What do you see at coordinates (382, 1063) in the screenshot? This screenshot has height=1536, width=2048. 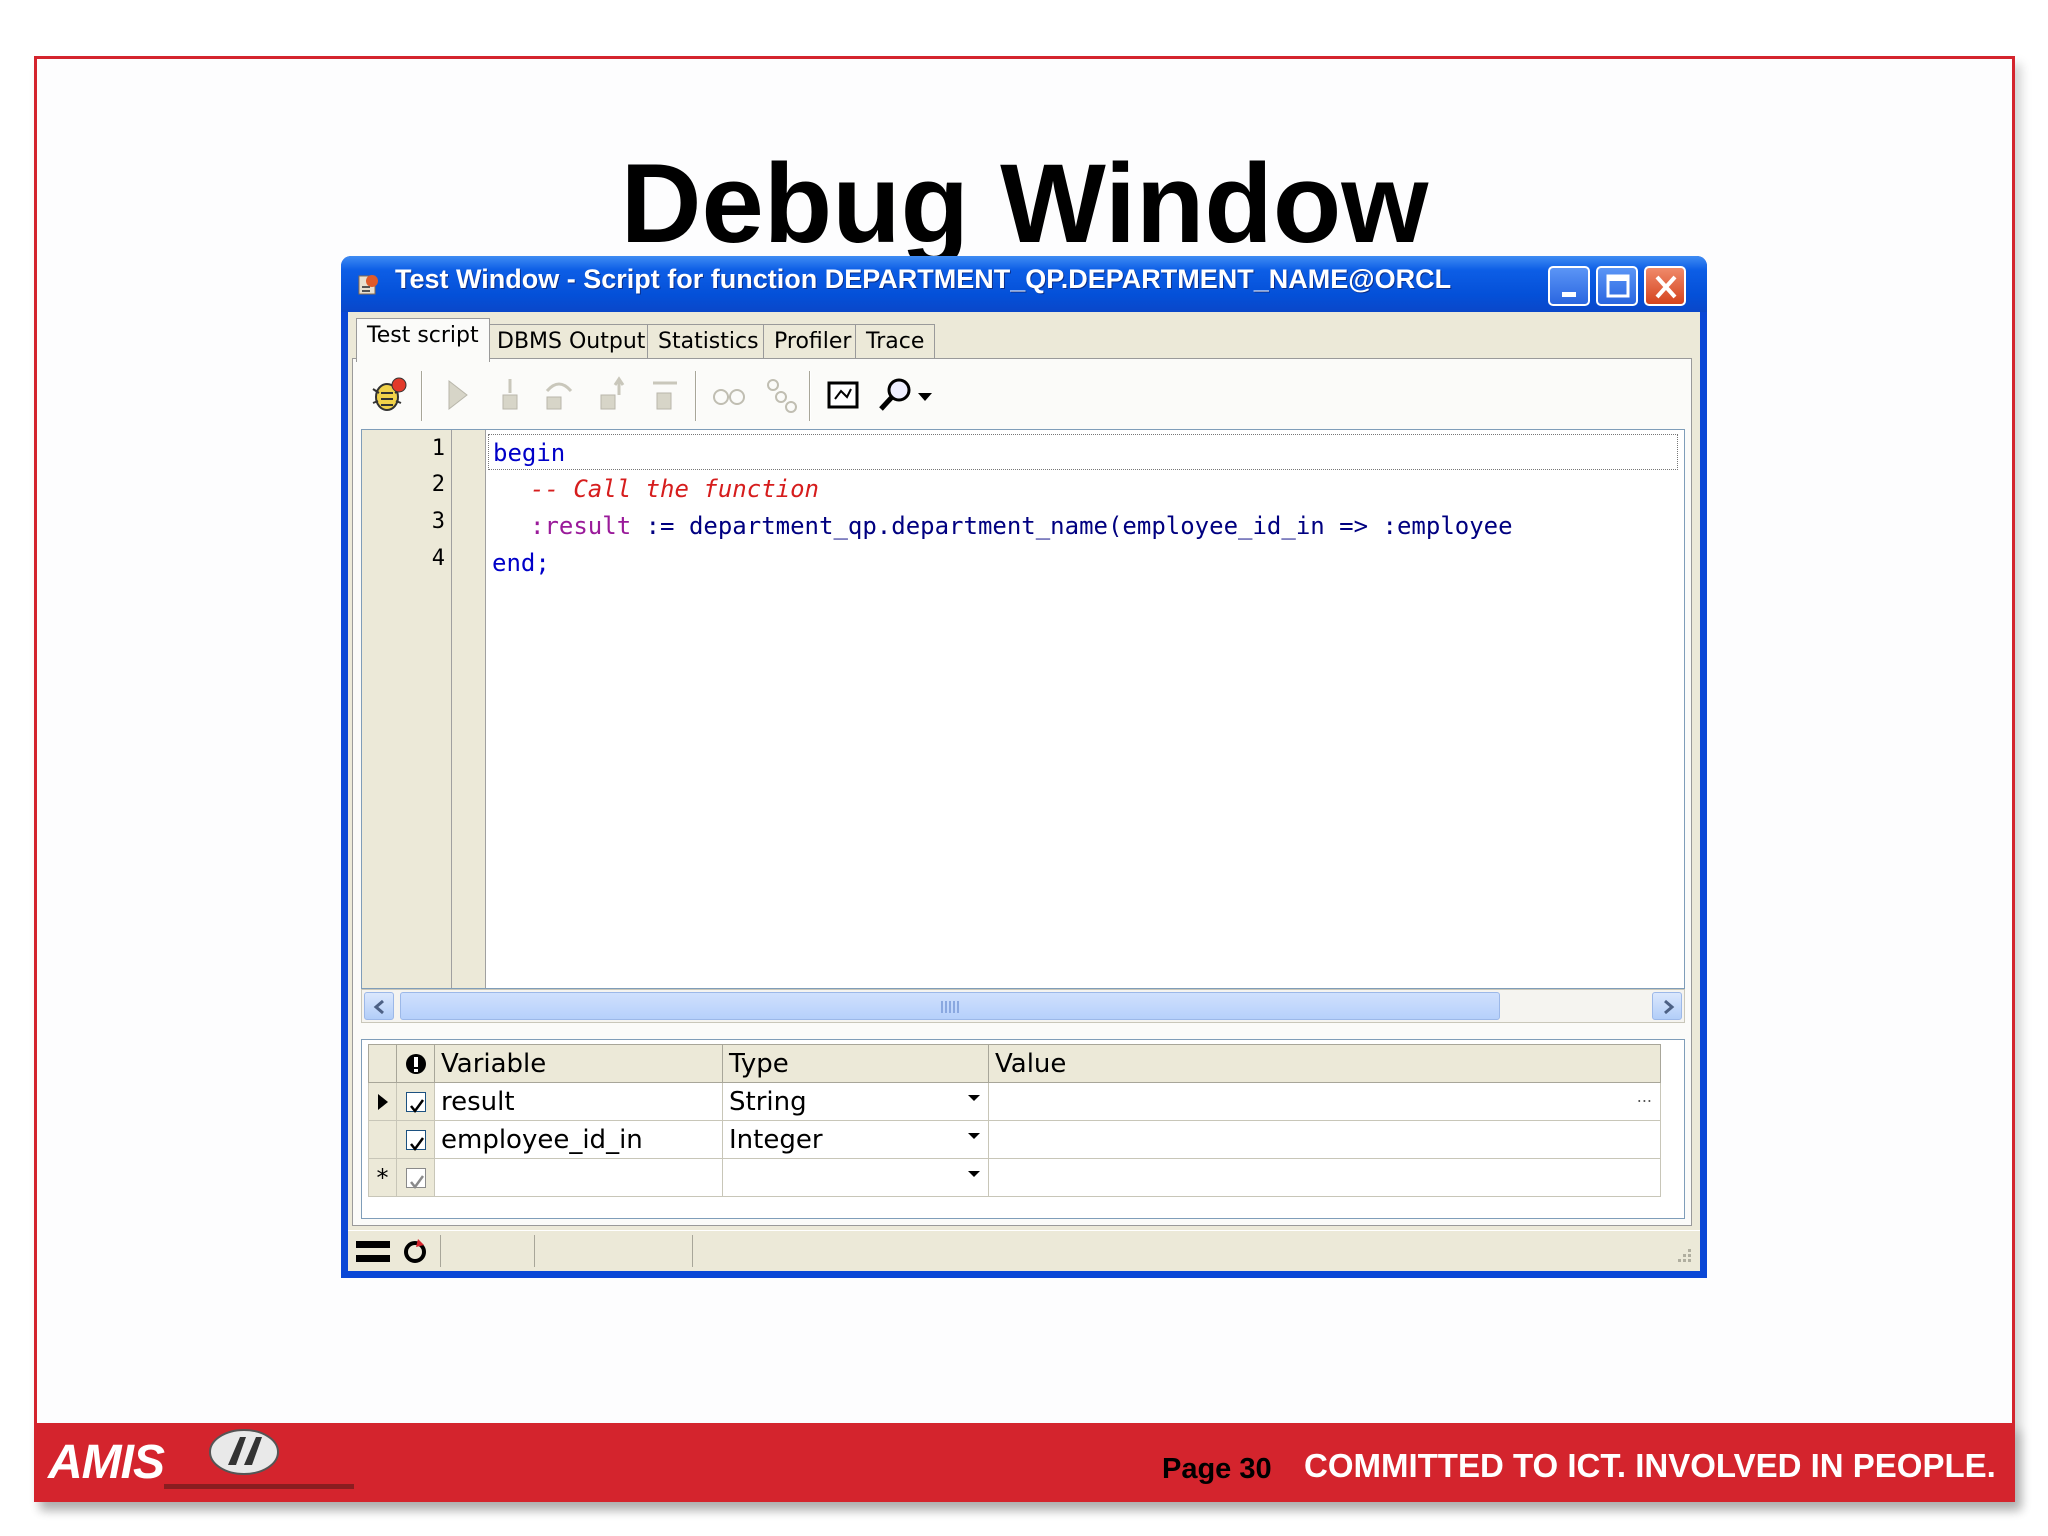 I see `grid-header-corner` at bounding box center [382, 1063].